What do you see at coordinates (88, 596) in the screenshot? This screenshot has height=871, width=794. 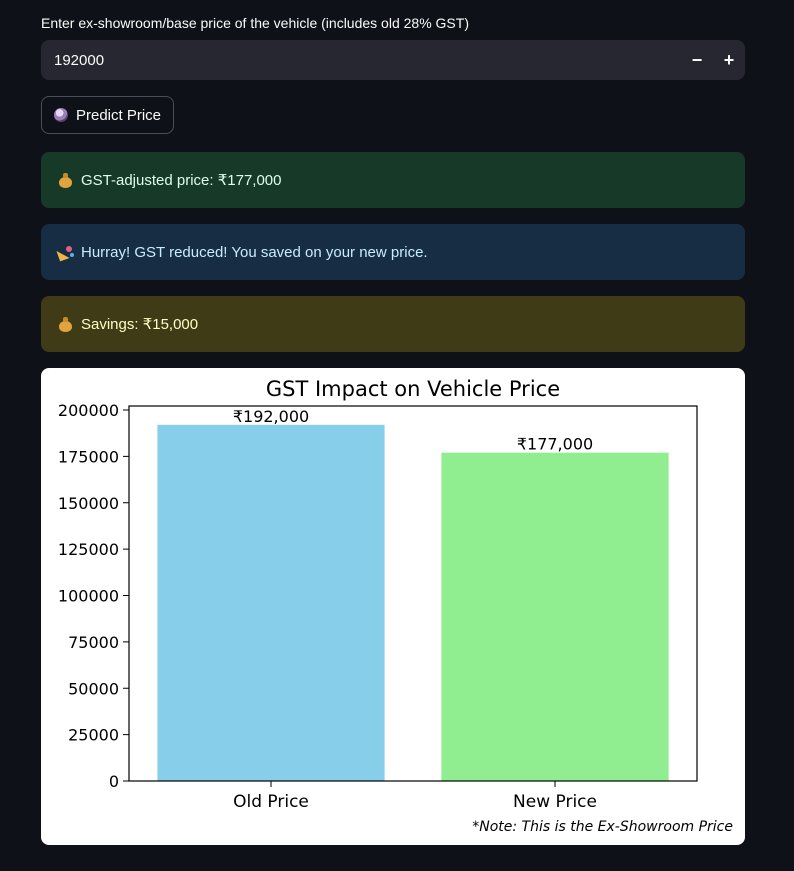 I see `y-tick-label: 100000` at bounding box center [88, 596].